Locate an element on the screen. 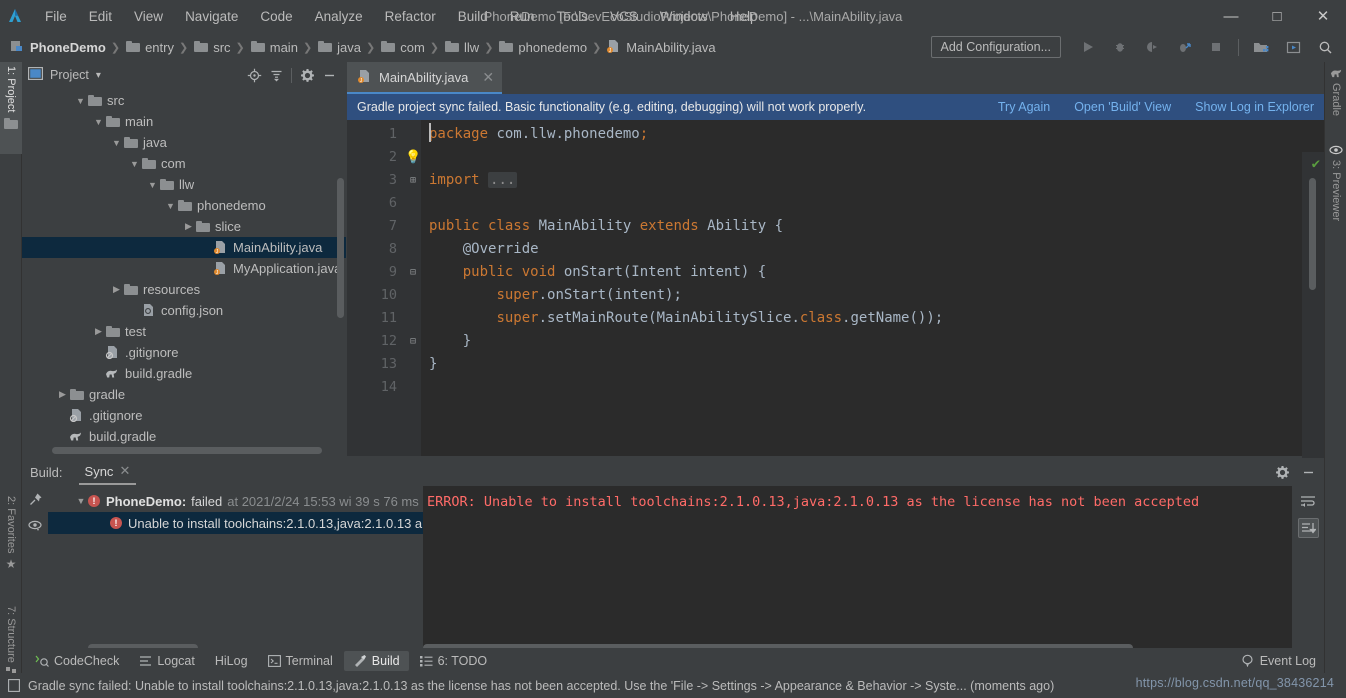 The width and height of the screenshot is (1346, 698). collapse-all-icon is located at coordinates (276, 75).